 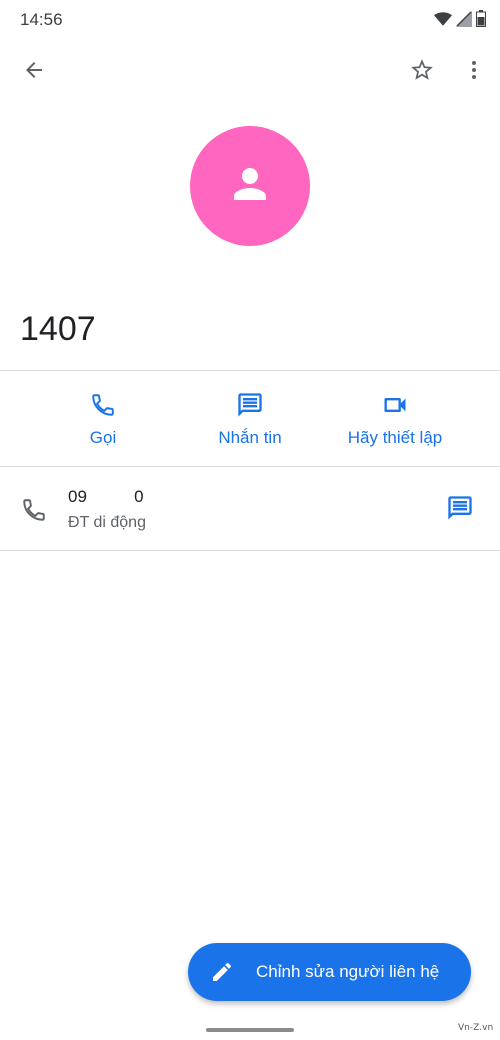 I want to click on favorite-button, so click(x=422, y=72).